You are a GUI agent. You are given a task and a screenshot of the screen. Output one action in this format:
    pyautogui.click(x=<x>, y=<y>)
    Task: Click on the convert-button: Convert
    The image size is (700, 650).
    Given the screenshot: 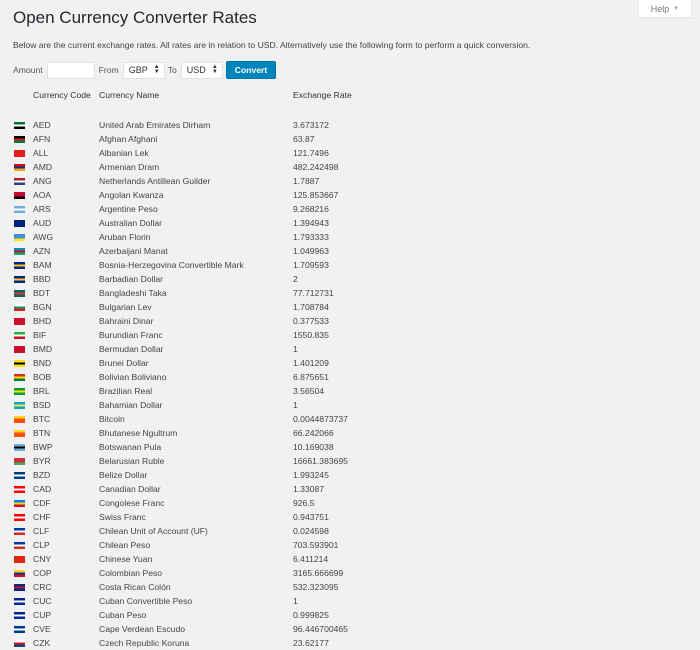 What is the action you would take?
    pyautogui.click(x=251, y=70)
    